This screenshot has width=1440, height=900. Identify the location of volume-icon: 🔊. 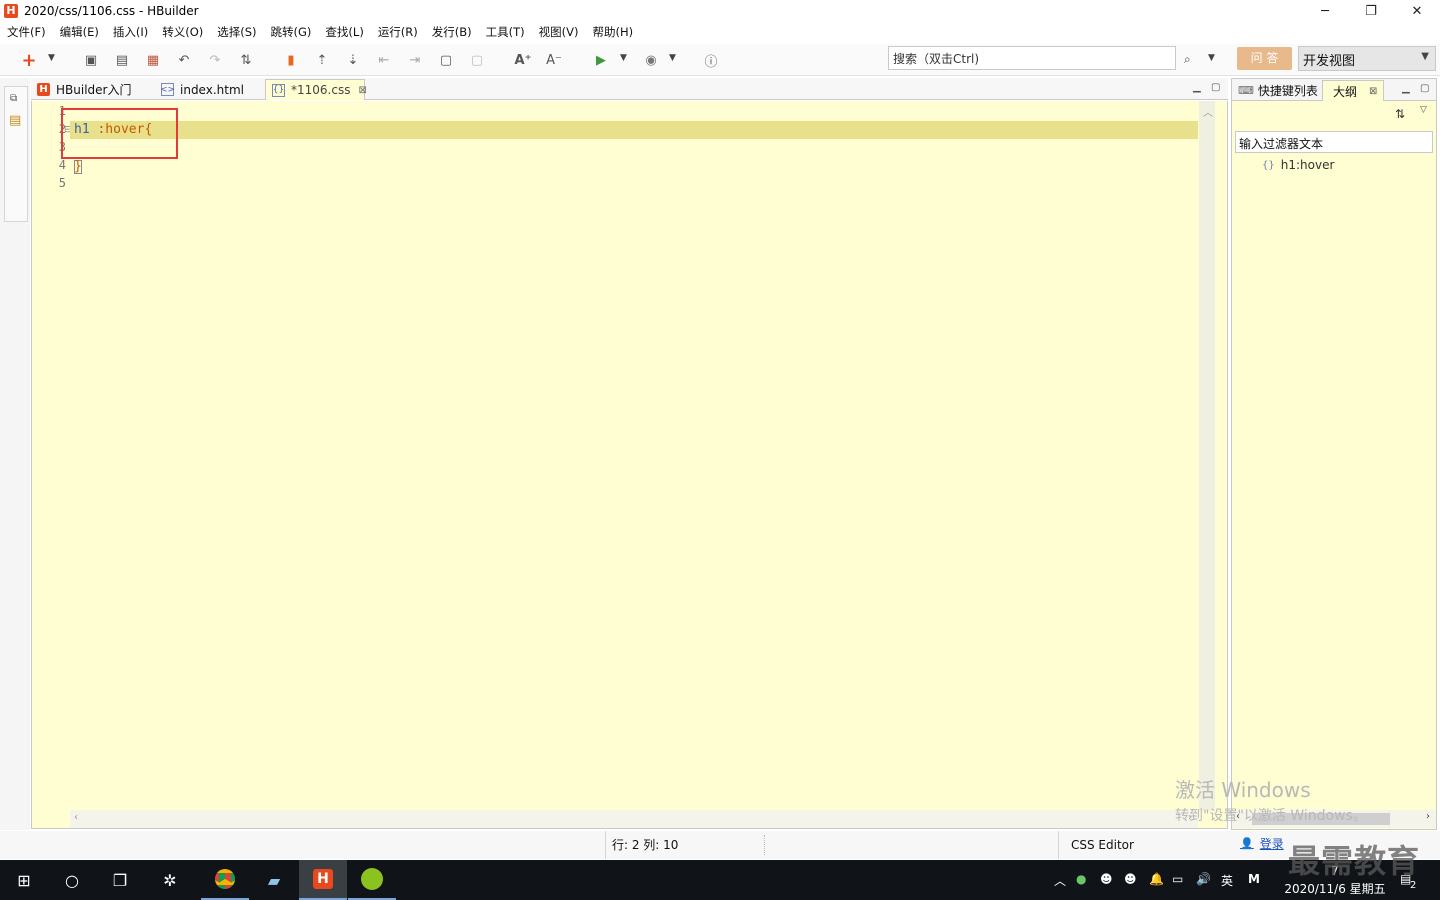
(1203, 879).